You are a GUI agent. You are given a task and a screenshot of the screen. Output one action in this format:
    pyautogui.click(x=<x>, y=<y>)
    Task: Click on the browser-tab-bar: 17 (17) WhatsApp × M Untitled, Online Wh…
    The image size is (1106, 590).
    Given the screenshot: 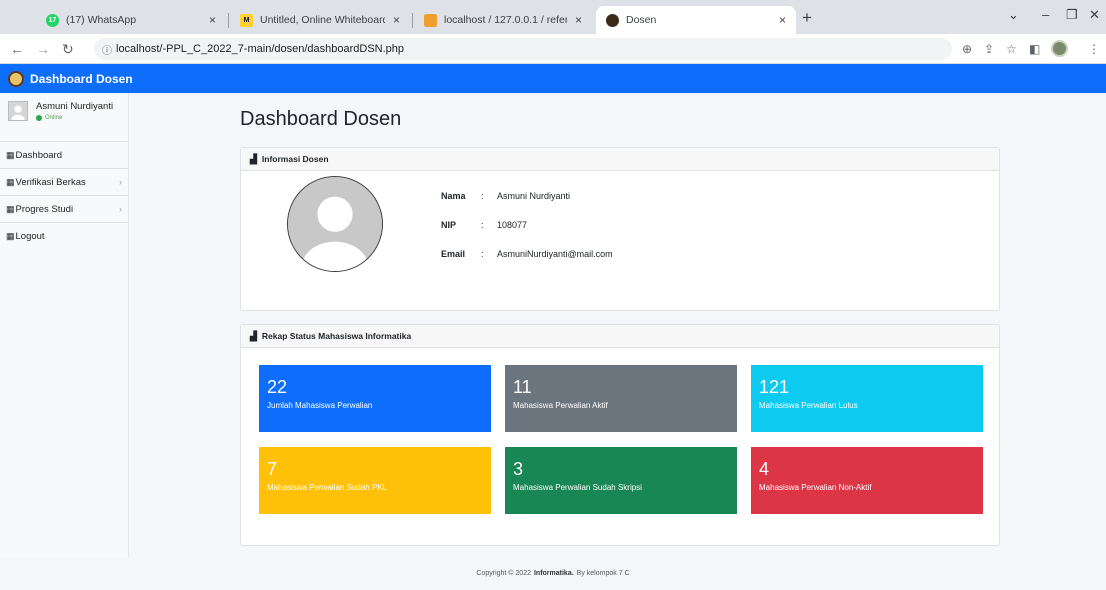 What is the action you would take?
    pyautogui.click(x=553, y=17)
    